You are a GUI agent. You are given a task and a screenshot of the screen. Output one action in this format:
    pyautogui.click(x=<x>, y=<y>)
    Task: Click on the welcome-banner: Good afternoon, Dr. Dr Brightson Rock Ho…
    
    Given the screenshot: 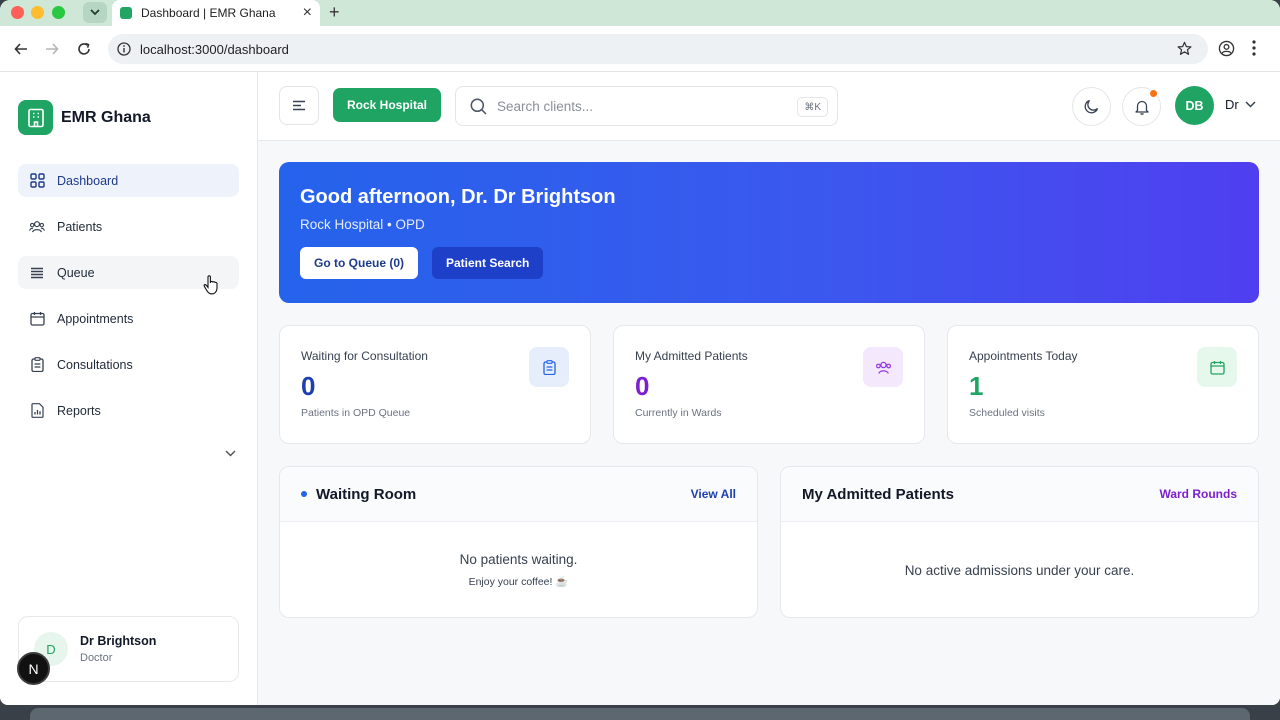 What is the action you would take?
    pyautogui.click(x=769, y=232)
    